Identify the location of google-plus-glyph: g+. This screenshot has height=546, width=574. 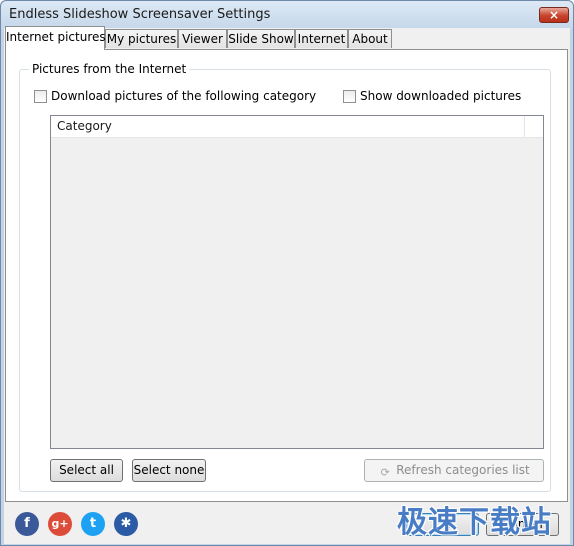
(60, 523).